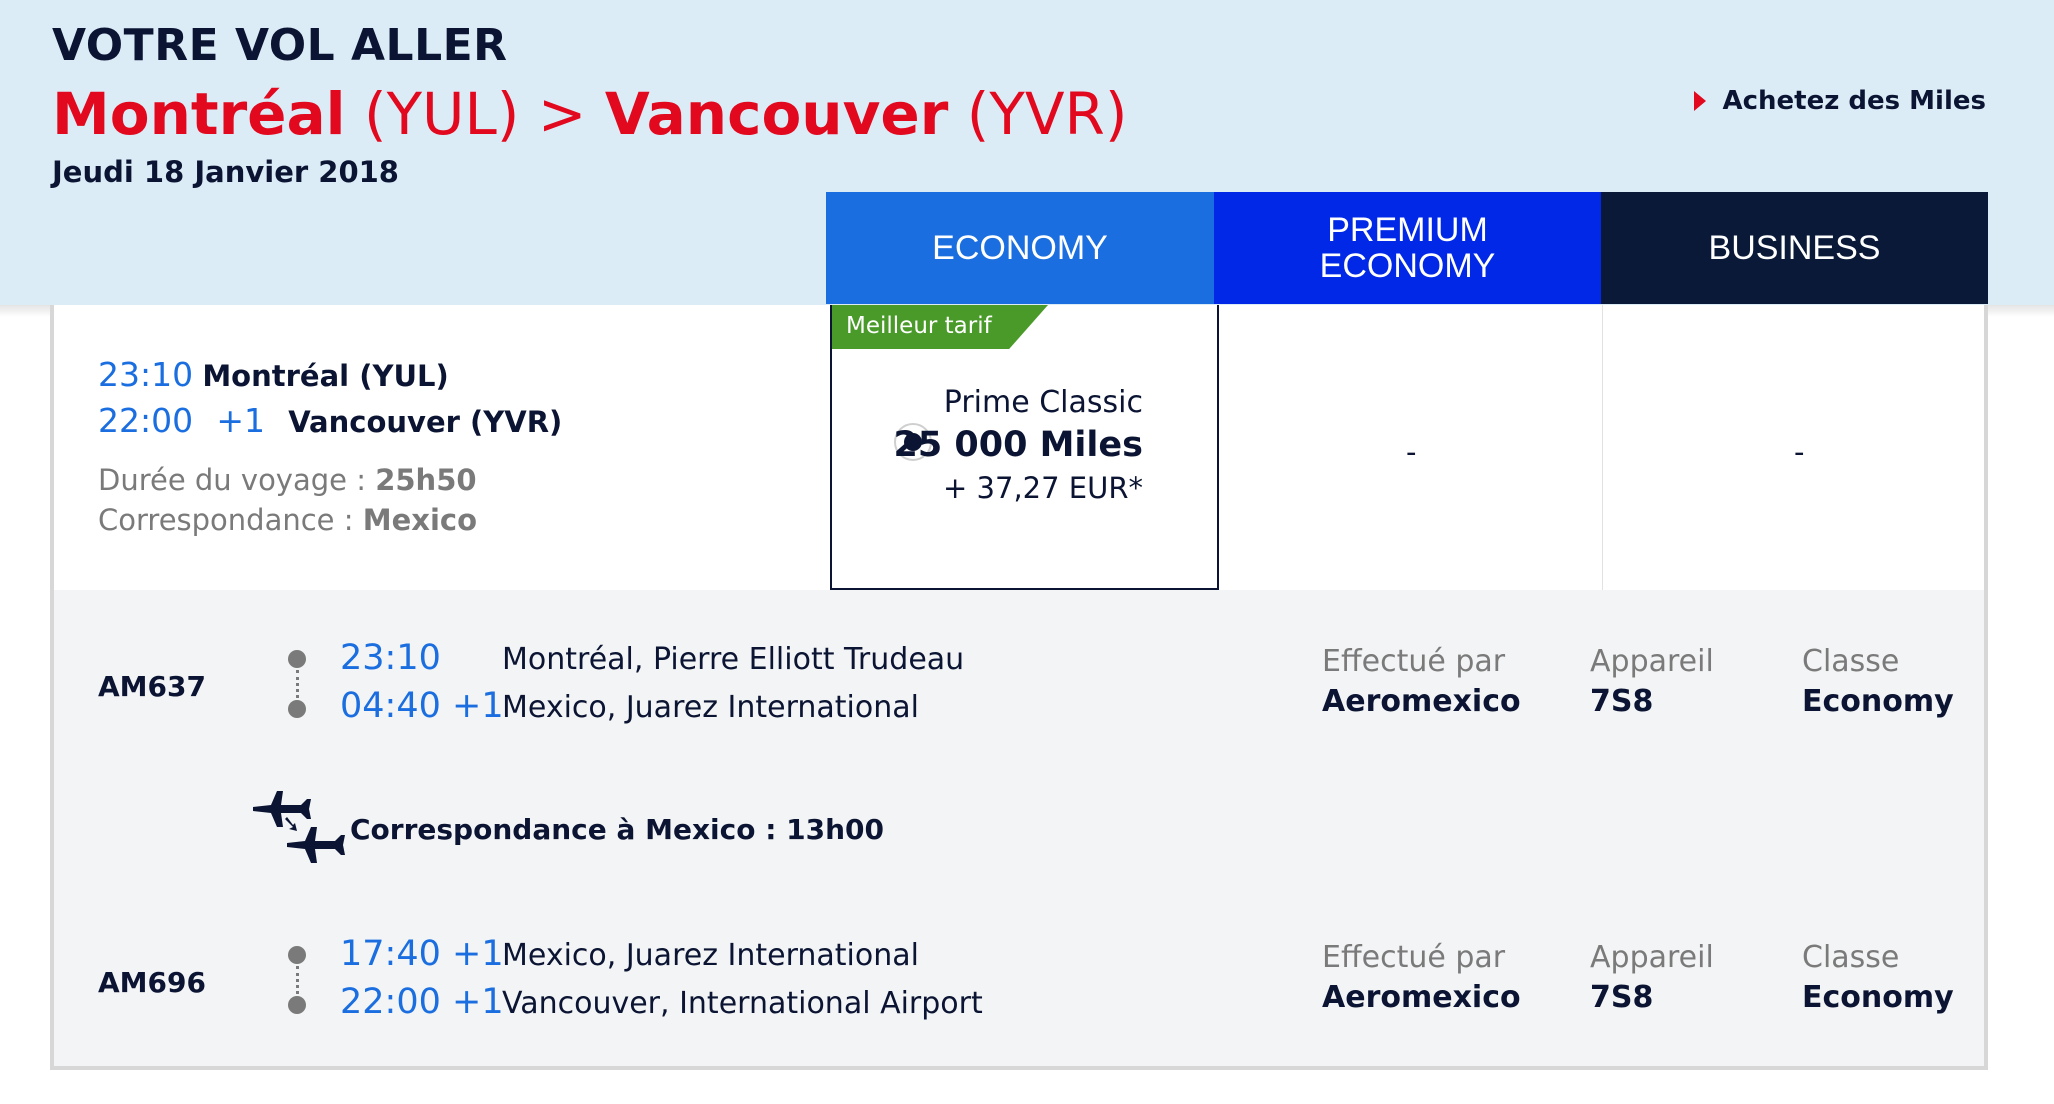 Image resolution: width=2054 pixels, height=1104 pixels. I want to click on segment-2-operated-value: Aeromexico, so click(1421, 997).